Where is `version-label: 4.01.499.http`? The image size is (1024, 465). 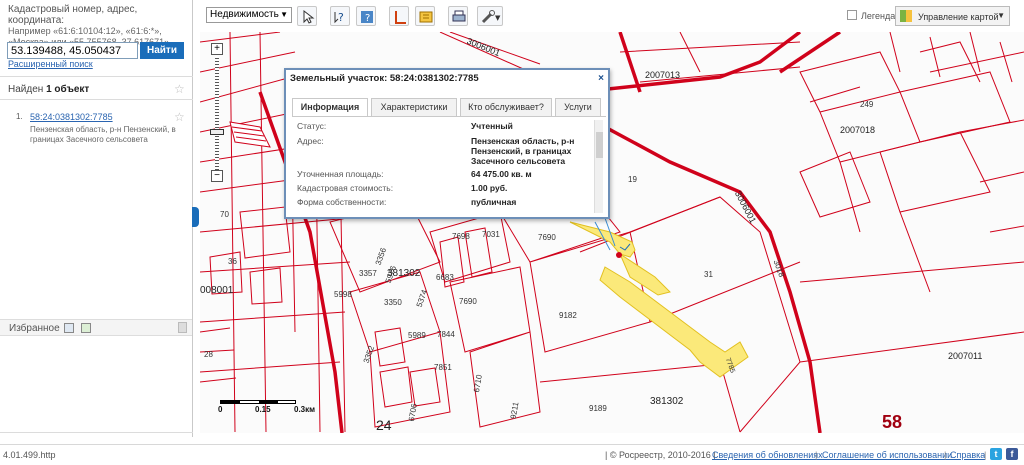
version-label: 4.01.499.http is located at coordinates (29, 455).